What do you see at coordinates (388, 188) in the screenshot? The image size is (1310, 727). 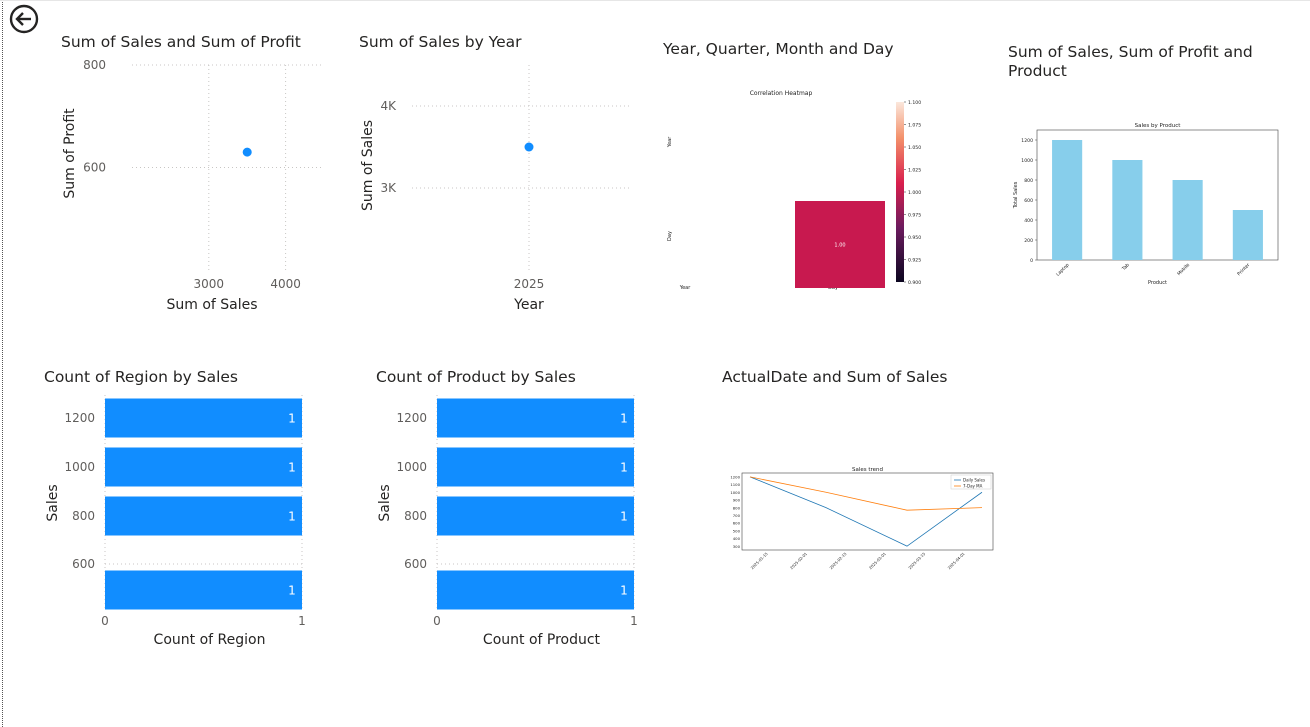 I see `y-tick-label: 3K` at bounding box center [388, 188].